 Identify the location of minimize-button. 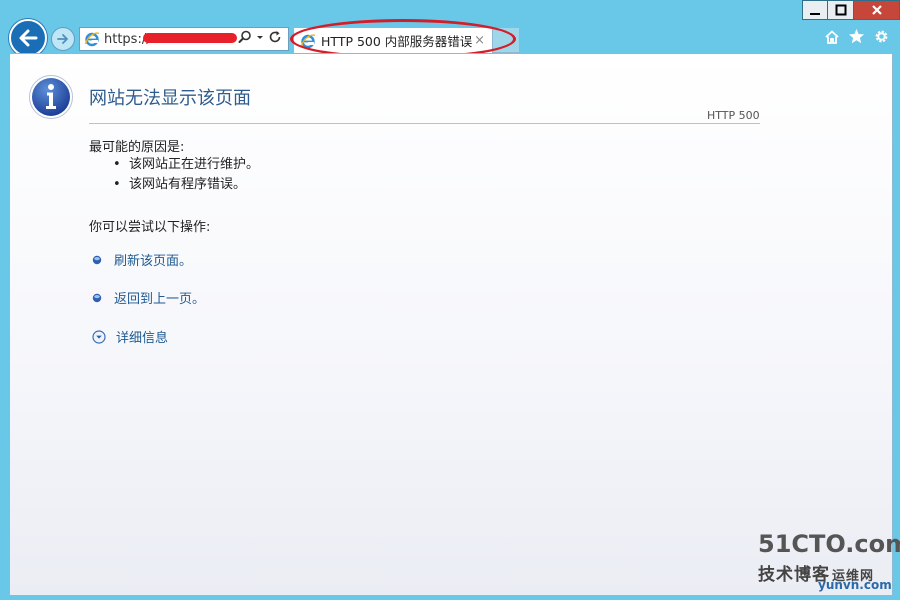
(815, 10).